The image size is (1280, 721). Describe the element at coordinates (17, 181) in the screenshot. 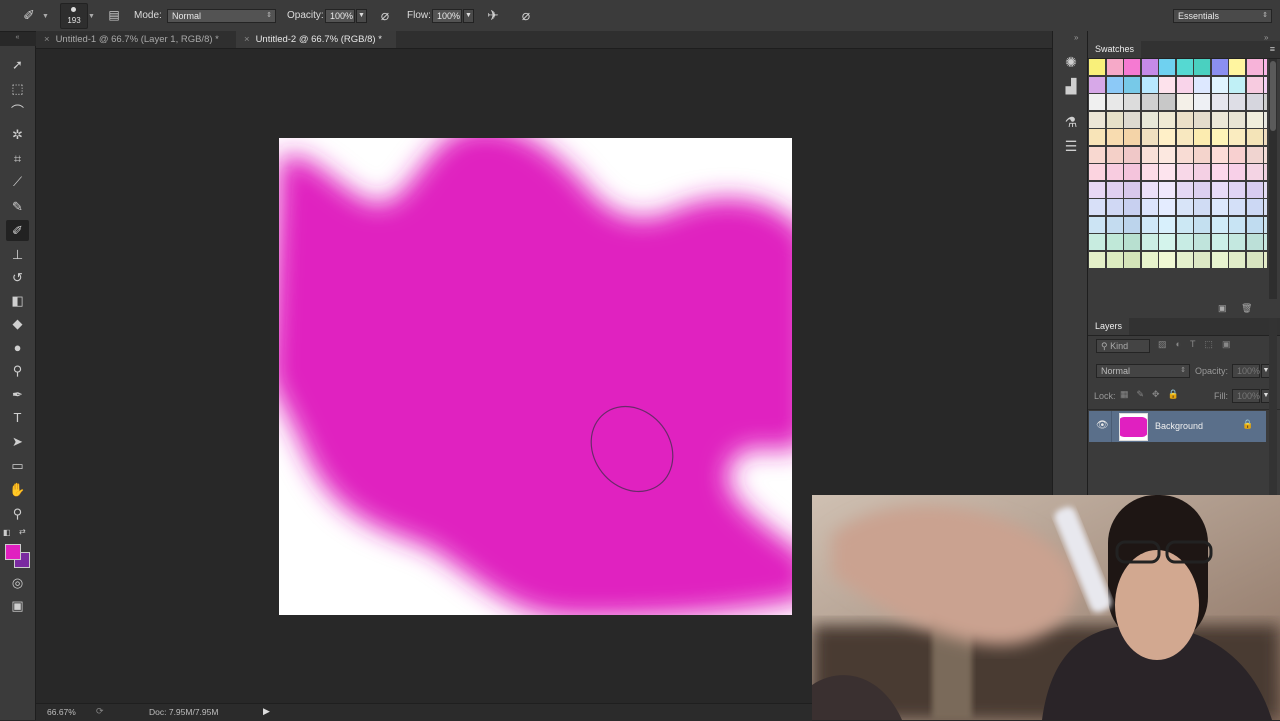

I see `eyedropper-tool-icon: ⟋` at that location.